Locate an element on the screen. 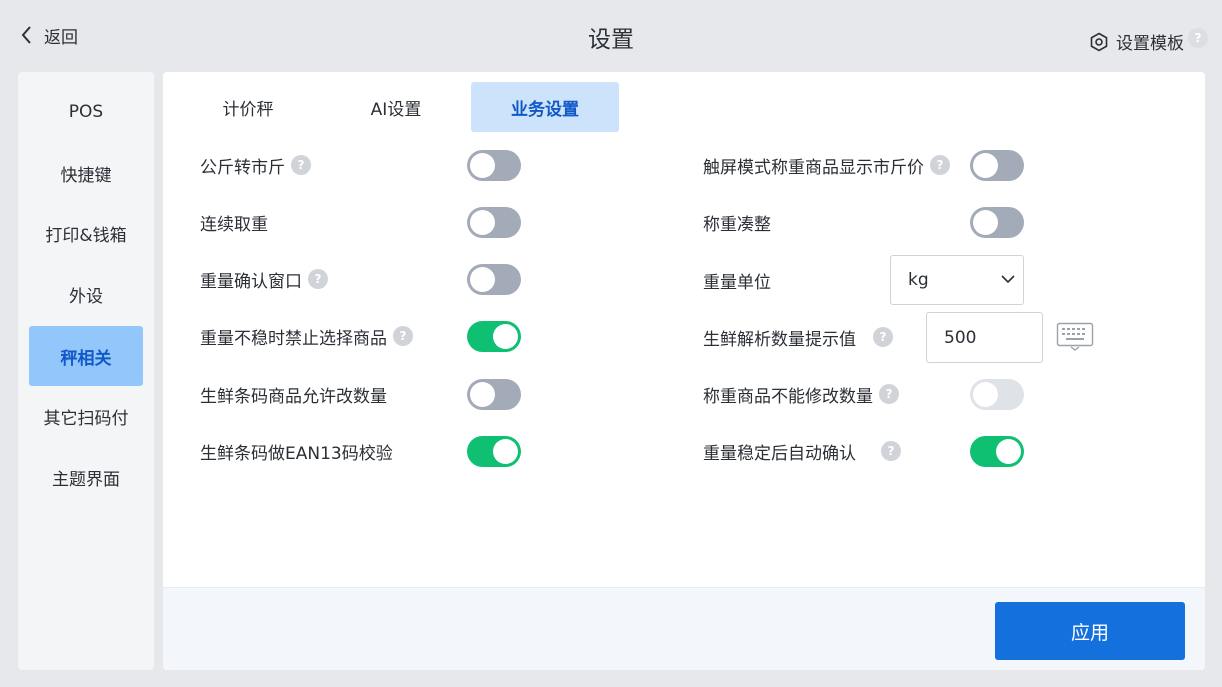 This screenshot has width=1222, height=687. tab-business-settings: 业务设置 is located at coordinates (545, 107).